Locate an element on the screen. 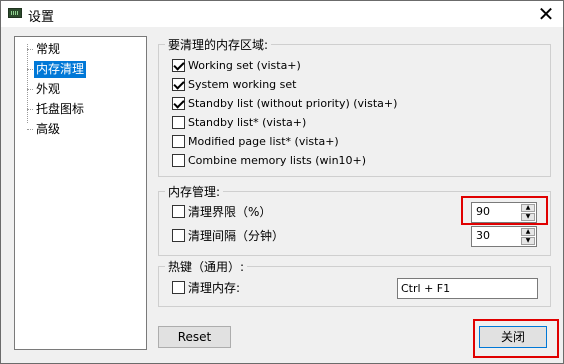 The width and height of the screenshot is (564, 364). tree-item-advanced: 高级 is located at coordinates (48, 129).